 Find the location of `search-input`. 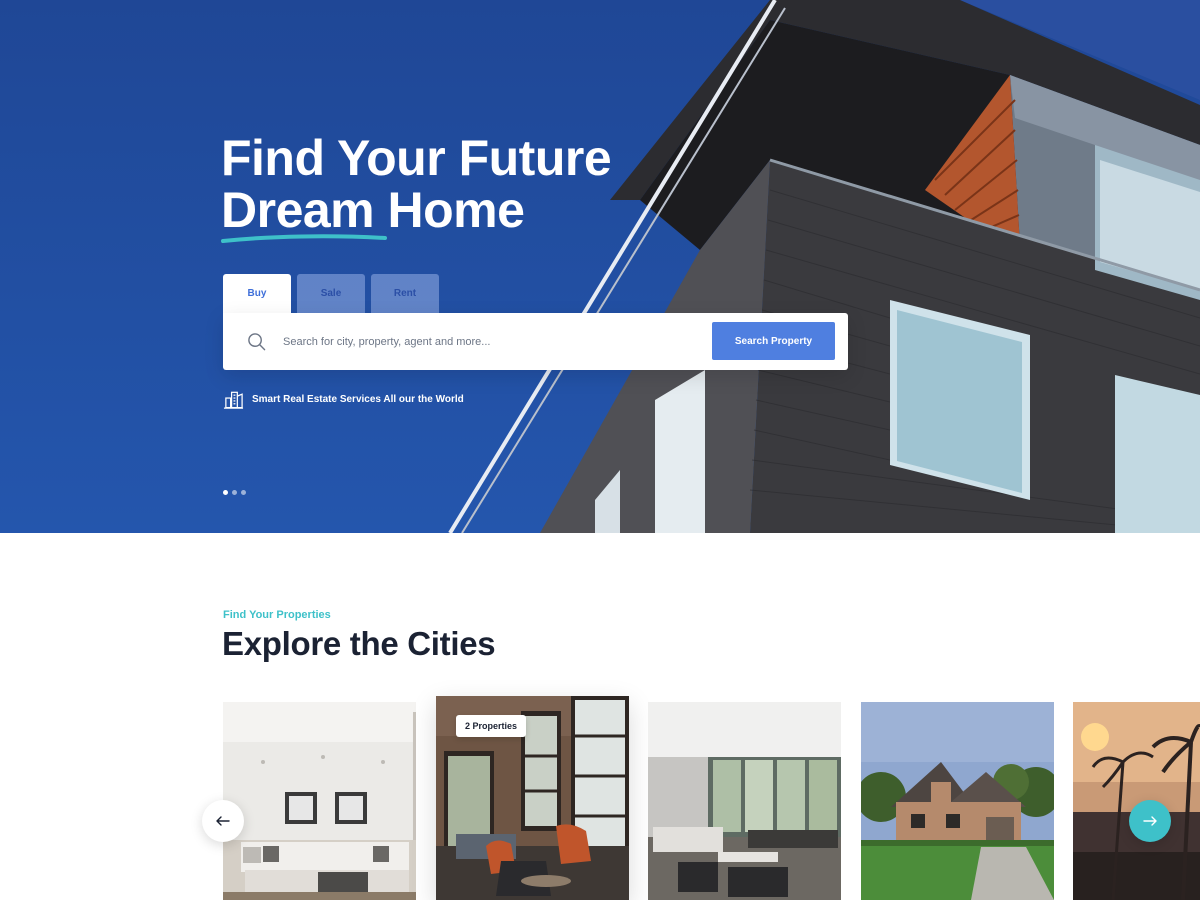

search-input is located at coordinates (493, 342).